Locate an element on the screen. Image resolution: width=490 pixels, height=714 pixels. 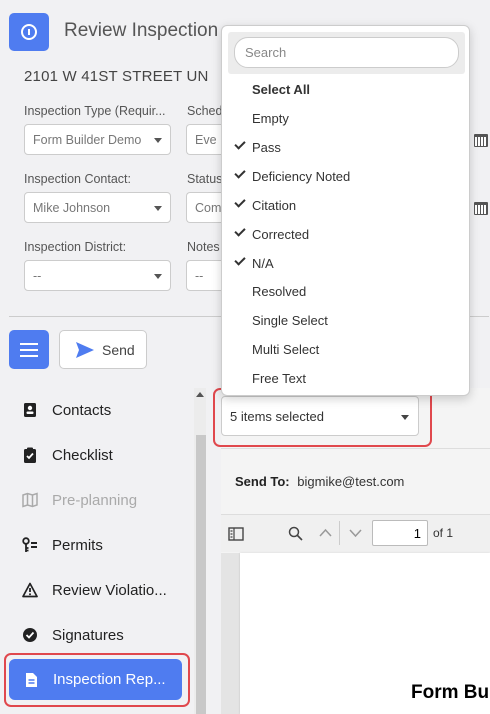
option-label: Select All is located at coordinates (281, 89).